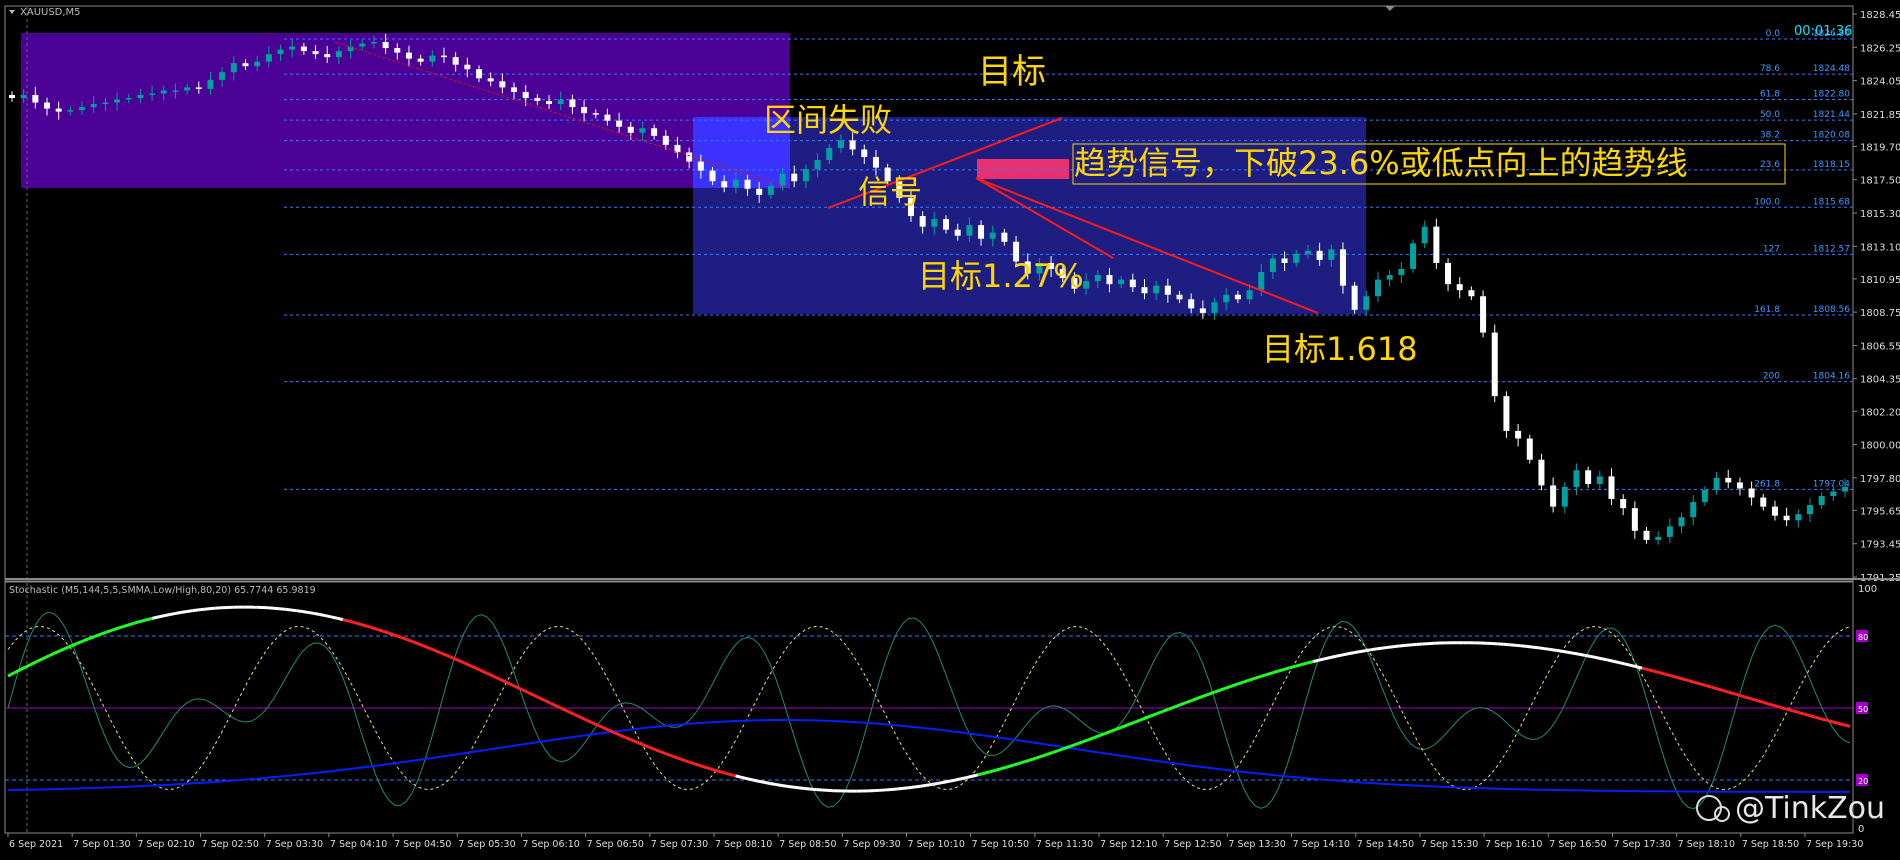  What do you see at coordinates (405, 110) in the screenshot?
I see `zone-purple` at bounding box center [405, 110].